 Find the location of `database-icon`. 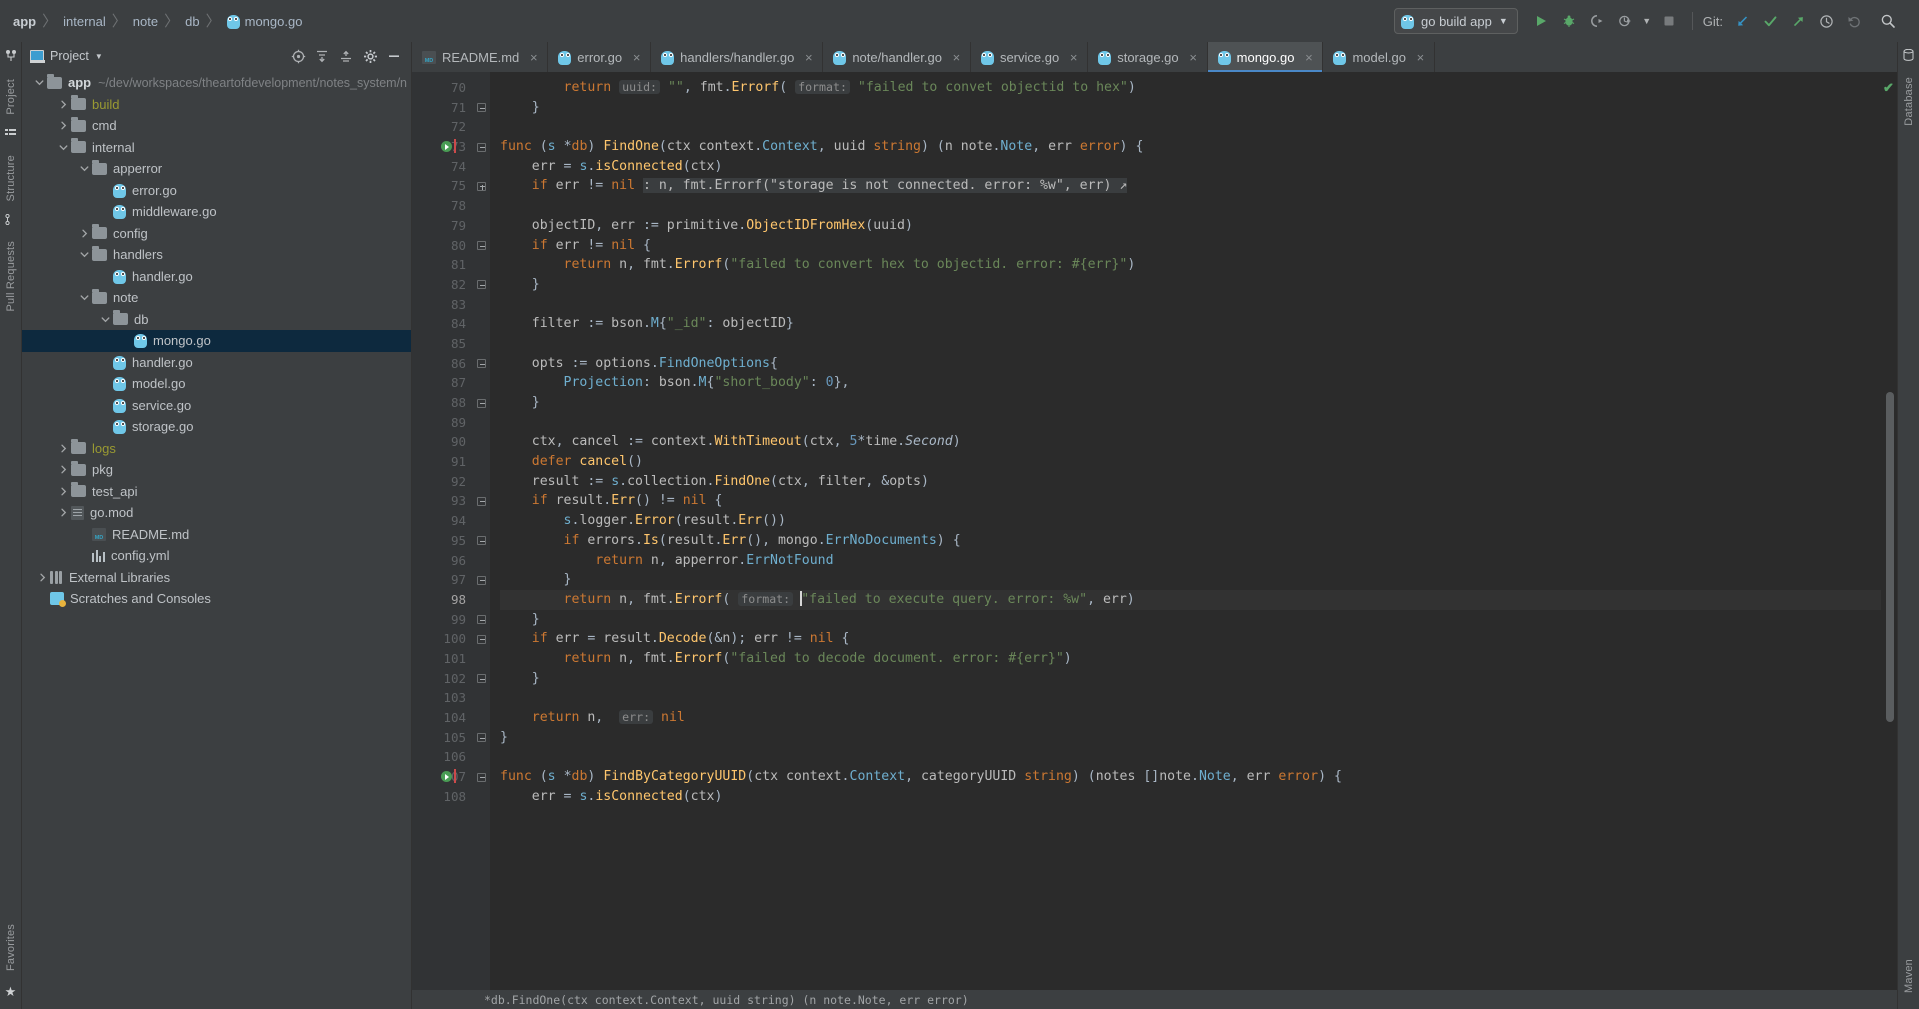

database-icon is located at coordinates (1908, 56).